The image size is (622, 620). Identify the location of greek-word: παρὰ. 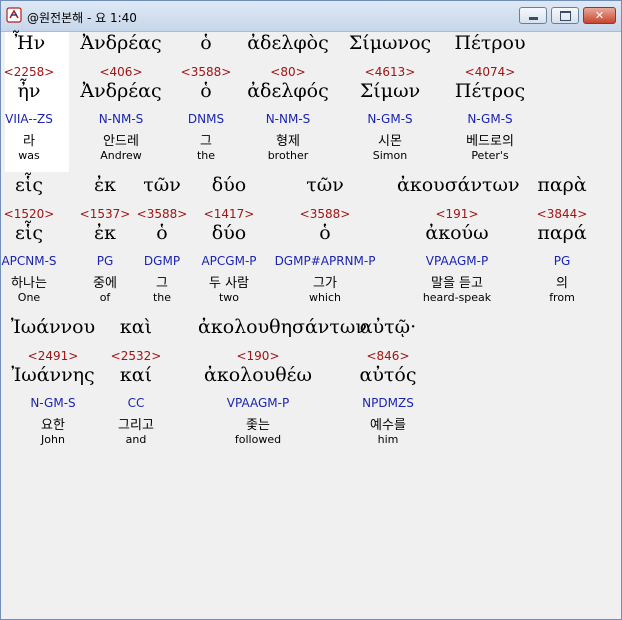
(562, 185).